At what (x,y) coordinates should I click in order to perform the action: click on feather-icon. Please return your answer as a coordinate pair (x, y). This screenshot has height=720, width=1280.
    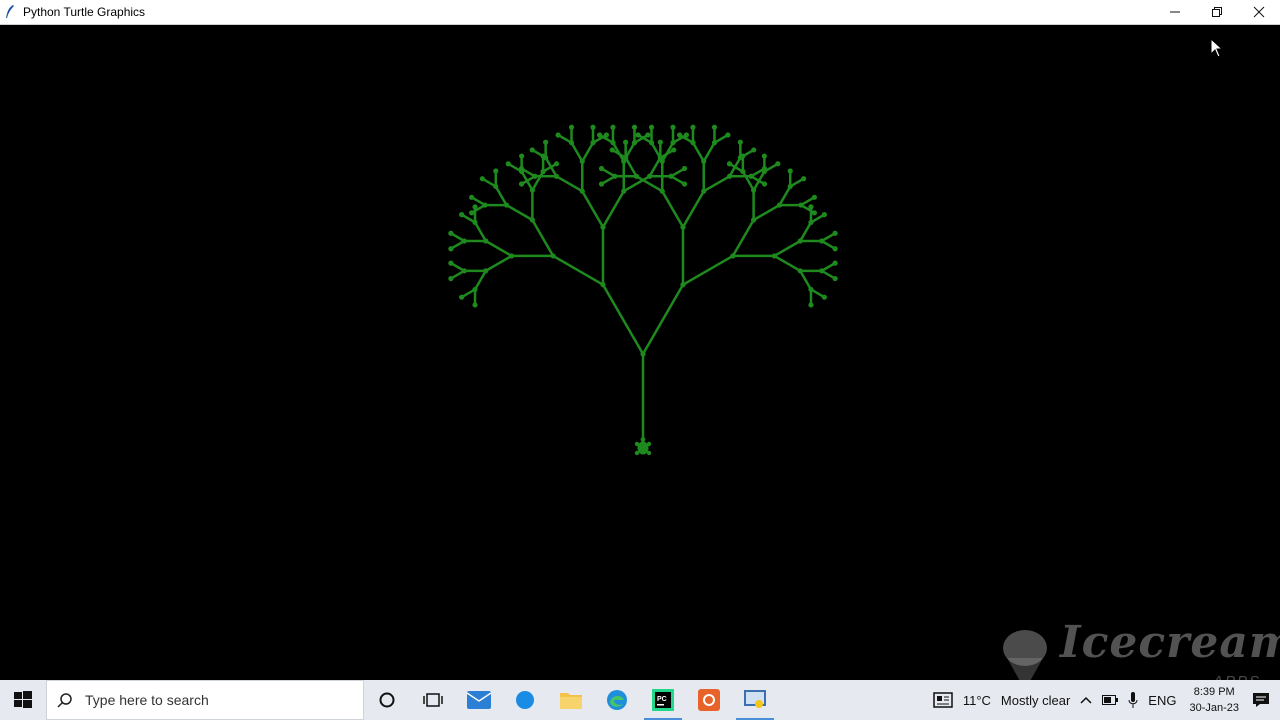
    Looking at the image, I should click on (12, 12).